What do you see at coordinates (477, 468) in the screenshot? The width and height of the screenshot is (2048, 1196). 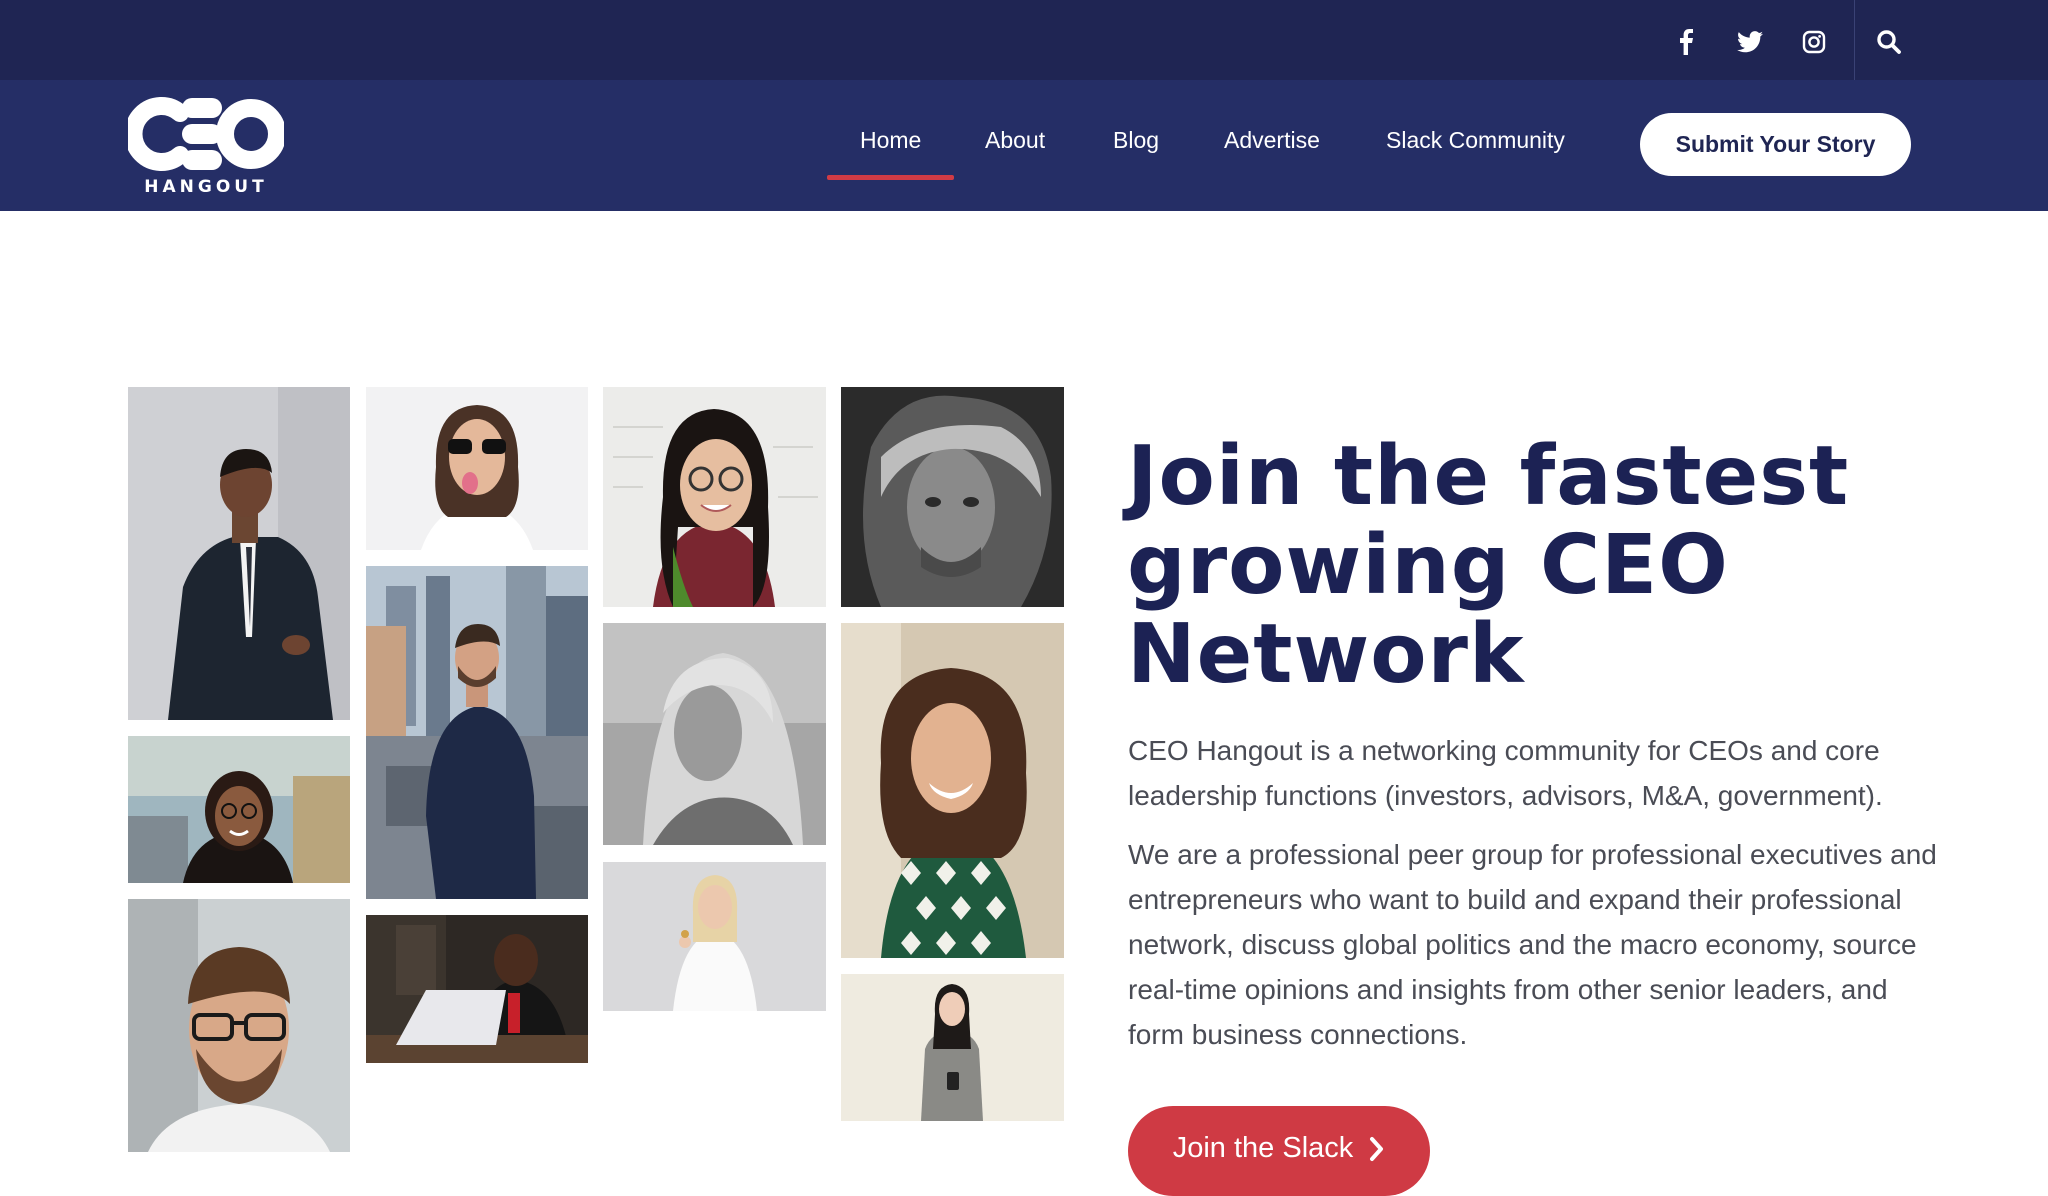 I see `photo-man-sunglasses-tongue` at bounding box center [477, 468].